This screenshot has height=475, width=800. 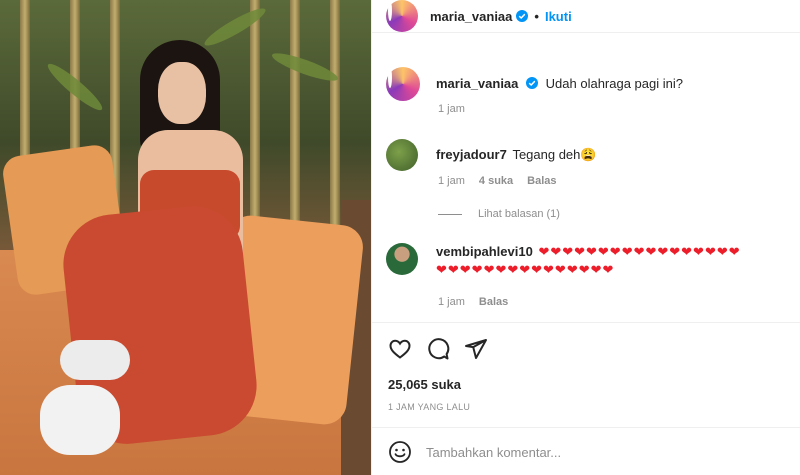 What do you see at coordinates (400, 452) in the screenshot?
I see `emoji-icon` at bounding box center [400, 452].